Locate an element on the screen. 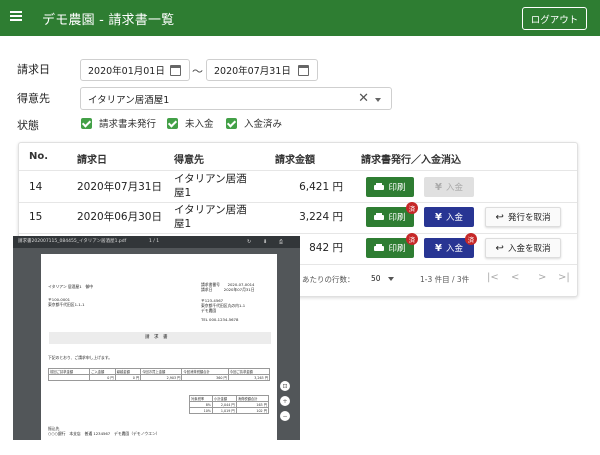 This screenshot has height=455, width=600. next-page-button: > is located at coordinates (542, 277).